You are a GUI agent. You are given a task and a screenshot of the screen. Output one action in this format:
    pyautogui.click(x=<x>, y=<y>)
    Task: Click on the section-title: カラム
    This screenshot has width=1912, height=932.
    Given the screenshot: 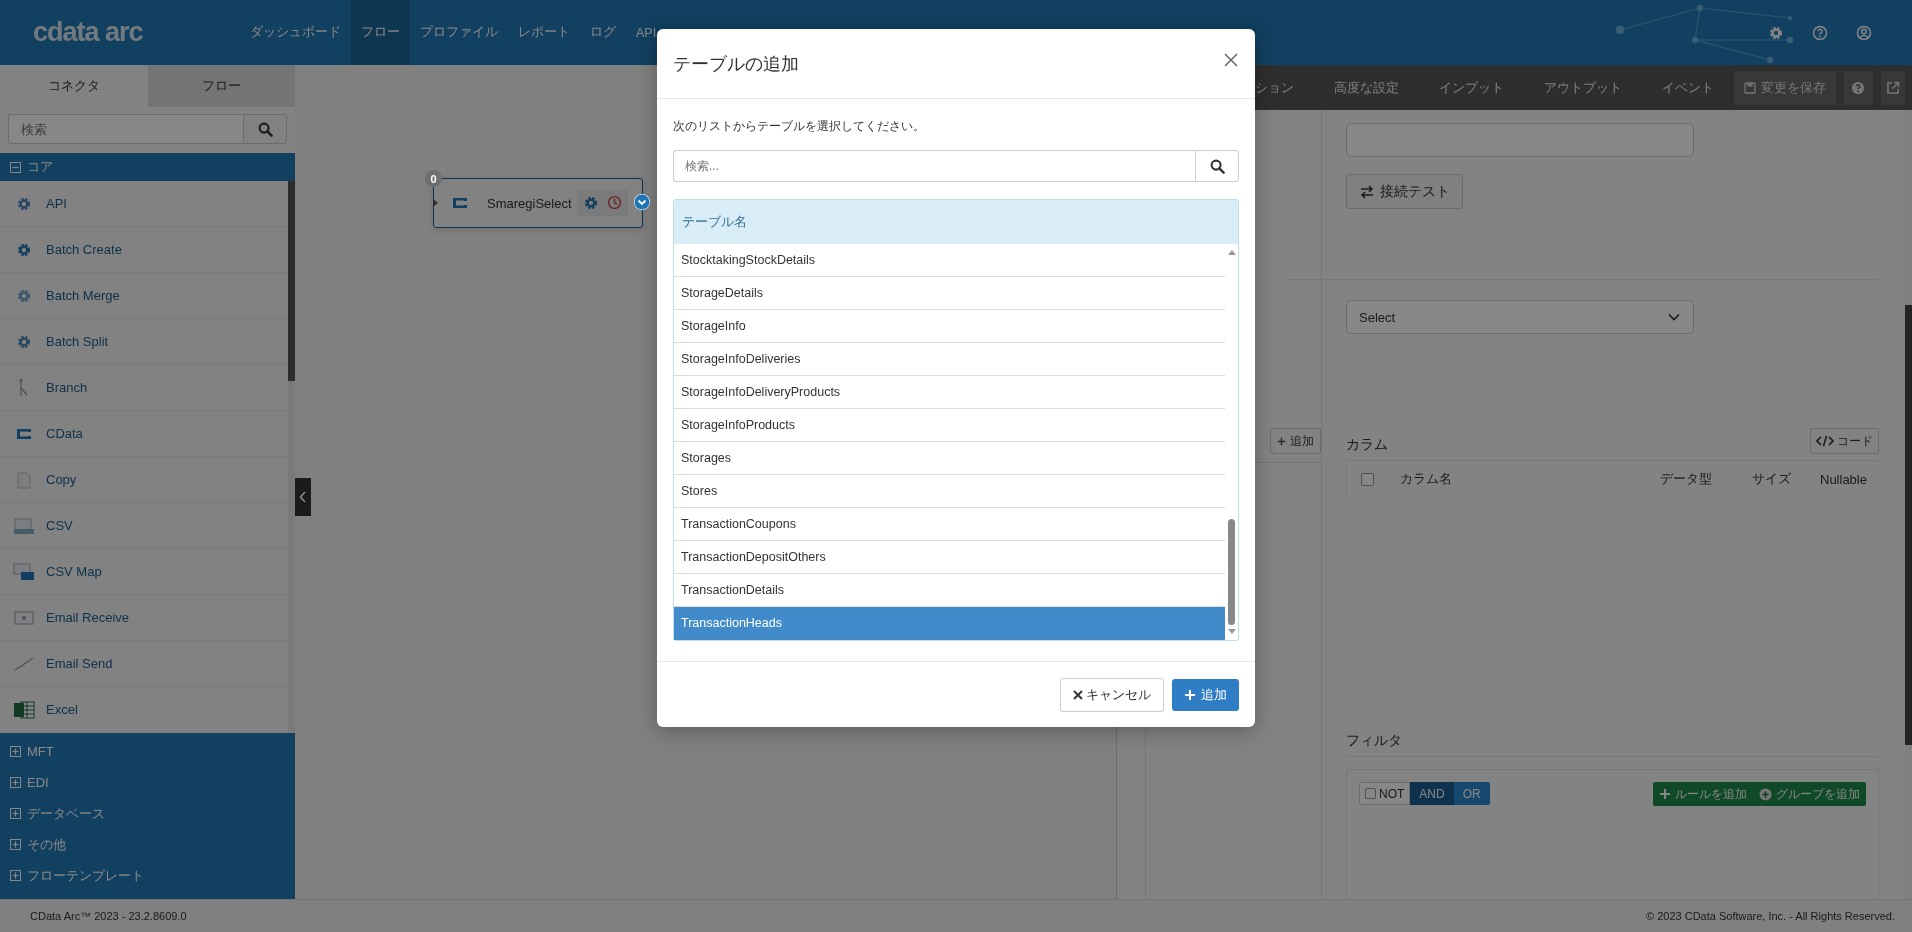 What is the action you would take?
    pyautogui.click(x=1367, y=445)
    